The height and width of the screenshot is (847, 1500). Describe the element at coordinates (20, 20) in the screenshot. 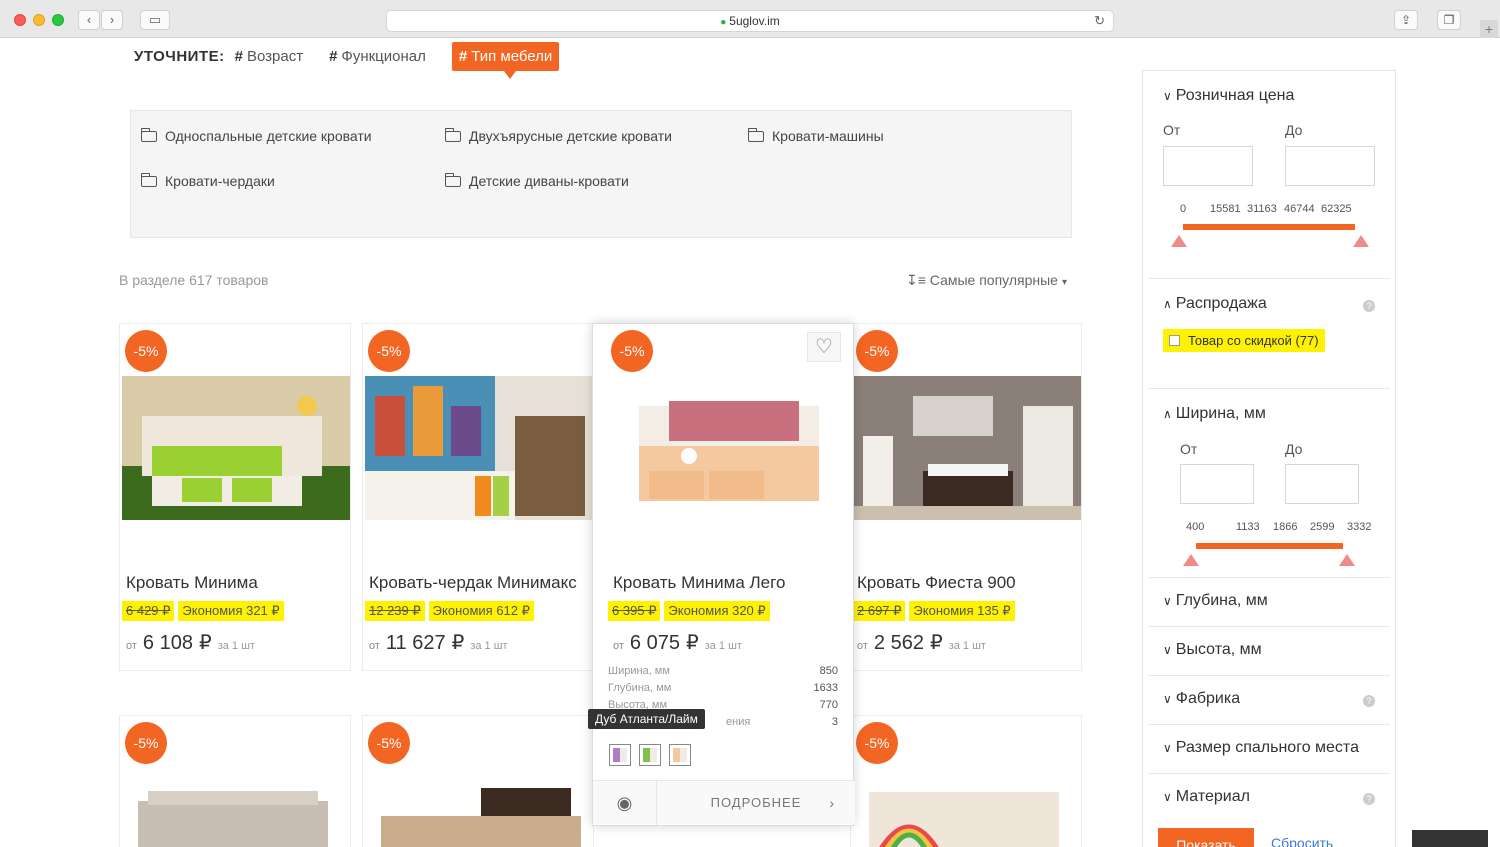

I see `close-window-button` at that location.